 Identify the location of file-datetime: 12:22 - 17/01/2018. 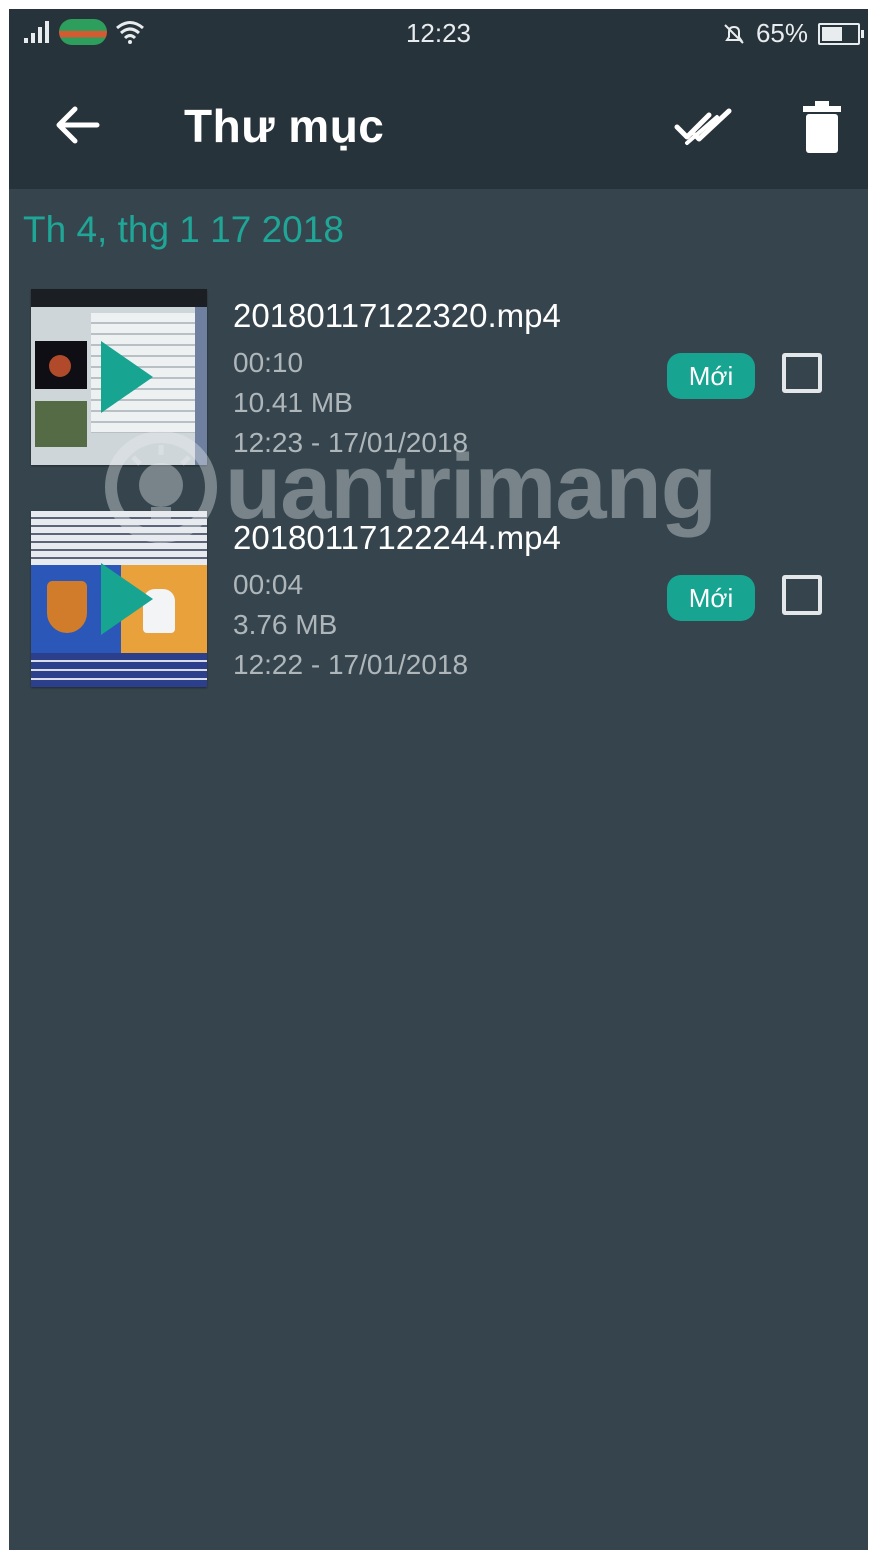
(351, 664).